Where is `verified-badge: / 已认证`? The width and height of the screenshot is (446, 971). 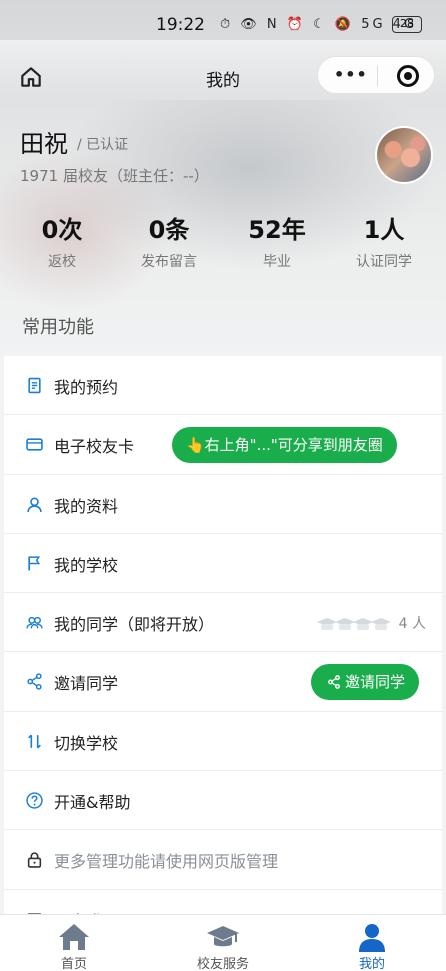 verified-badge: / 已认证 is located at coordinates (103, 145).